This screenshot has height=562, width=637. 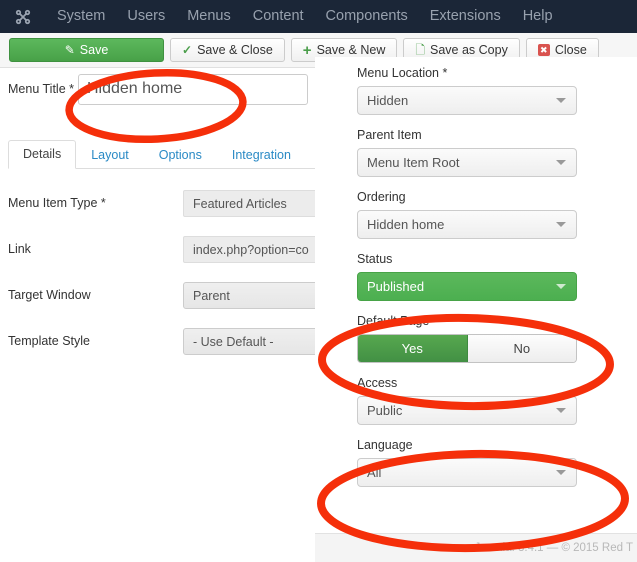 I want to click on link-value: index.php?option=co, so click(x=255, y=249).